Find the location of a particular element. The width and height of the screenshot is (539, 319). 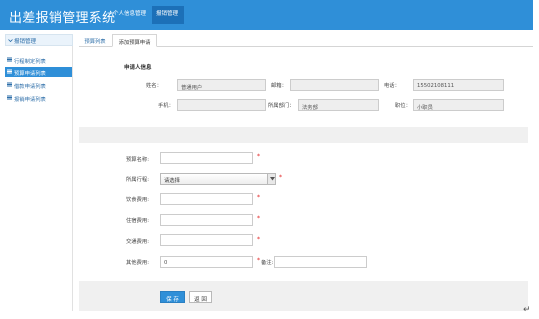

transport-cost-input is located at coordinates (206, 240).